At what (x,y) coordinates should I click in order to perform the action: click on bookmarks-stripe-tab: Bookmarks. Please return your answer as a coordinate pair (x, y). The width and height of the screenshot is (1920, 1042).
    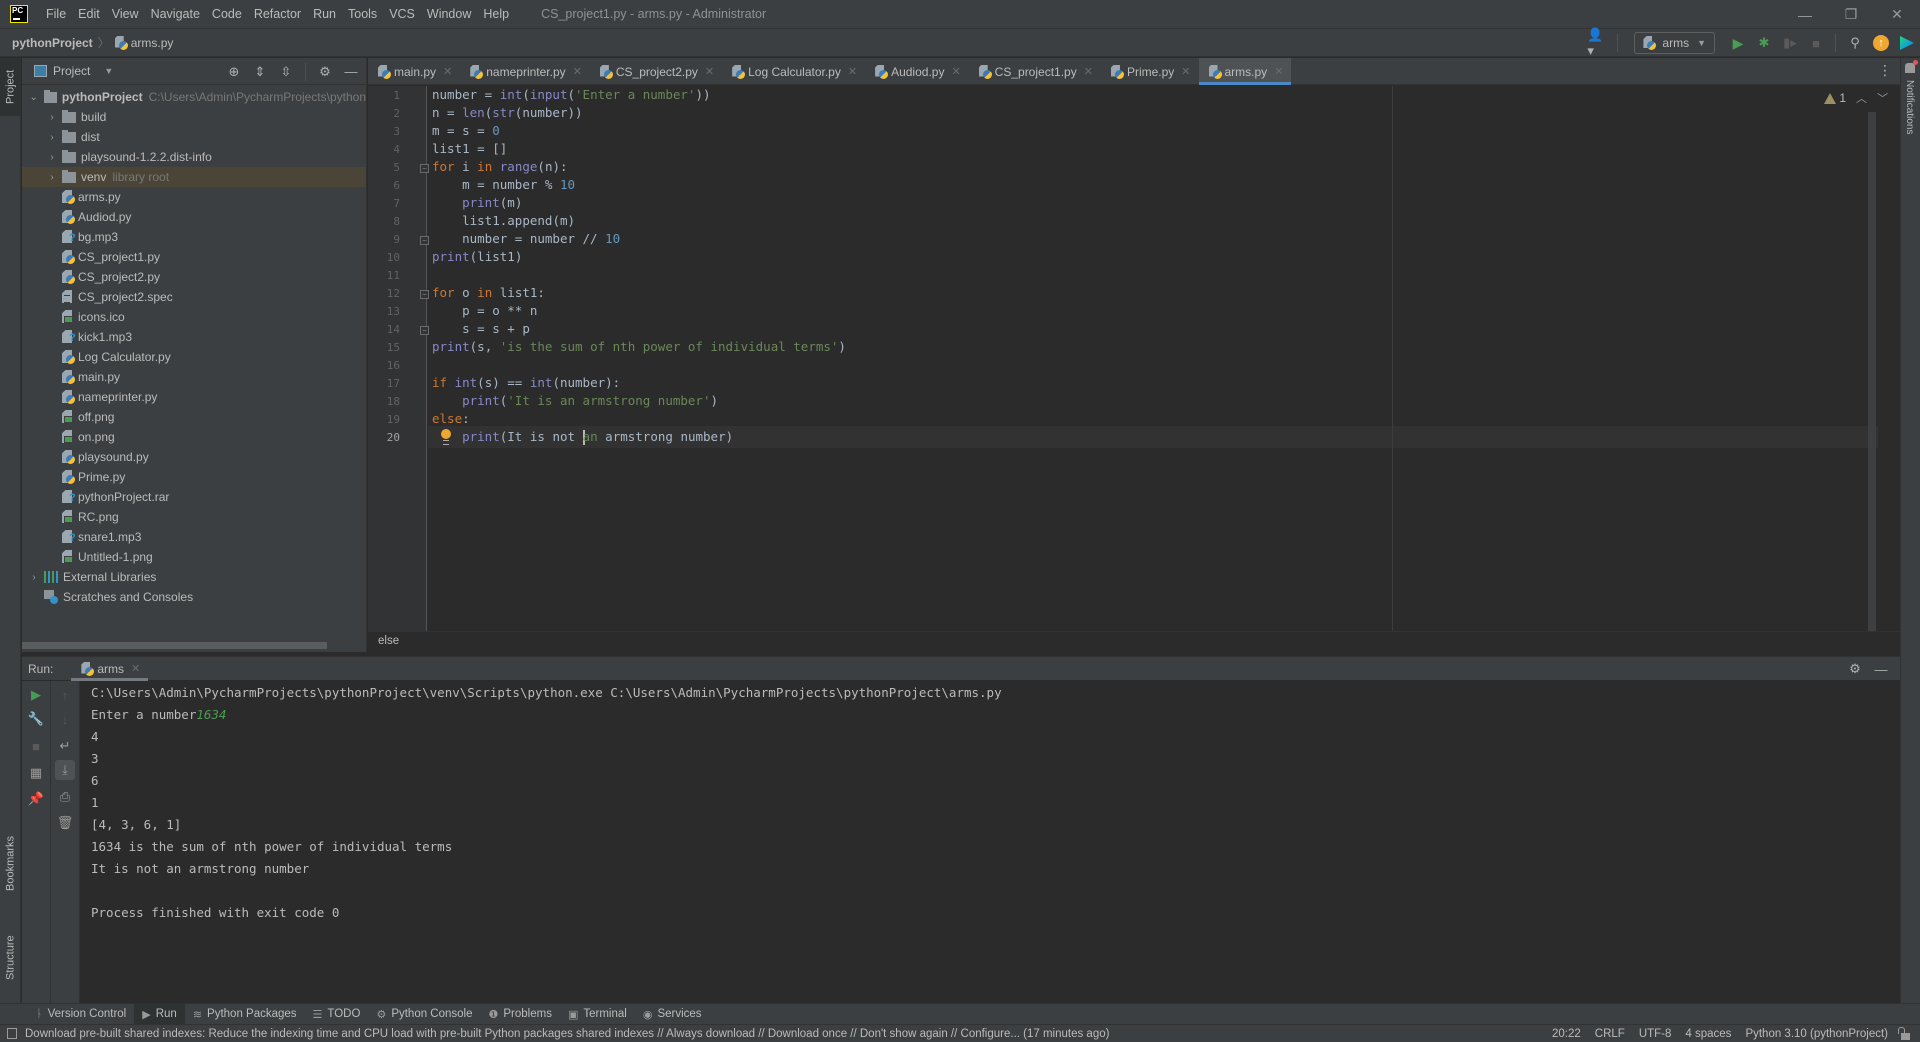
    Looking at the image, I should click on (10, 863).